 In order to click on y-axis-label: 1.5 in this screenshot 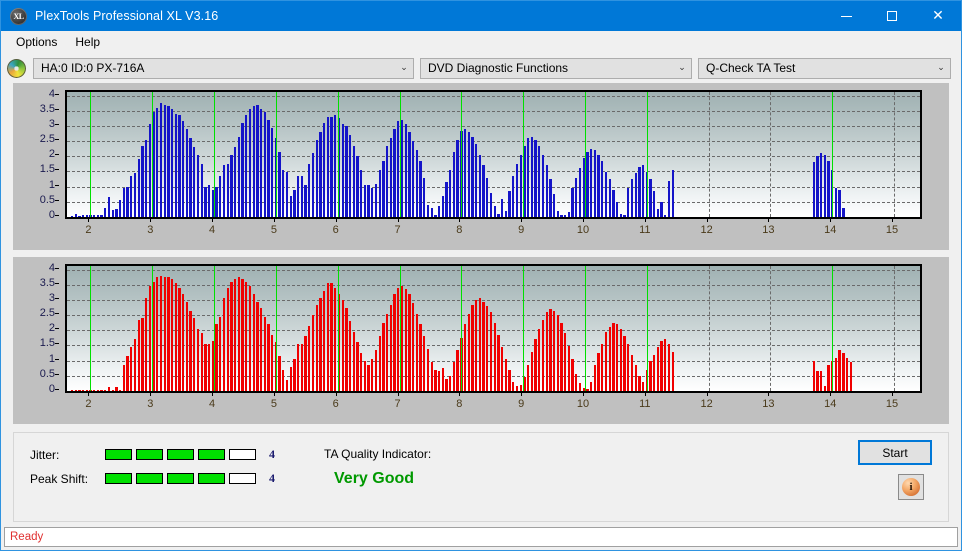, I will do `click(47, 343)`.